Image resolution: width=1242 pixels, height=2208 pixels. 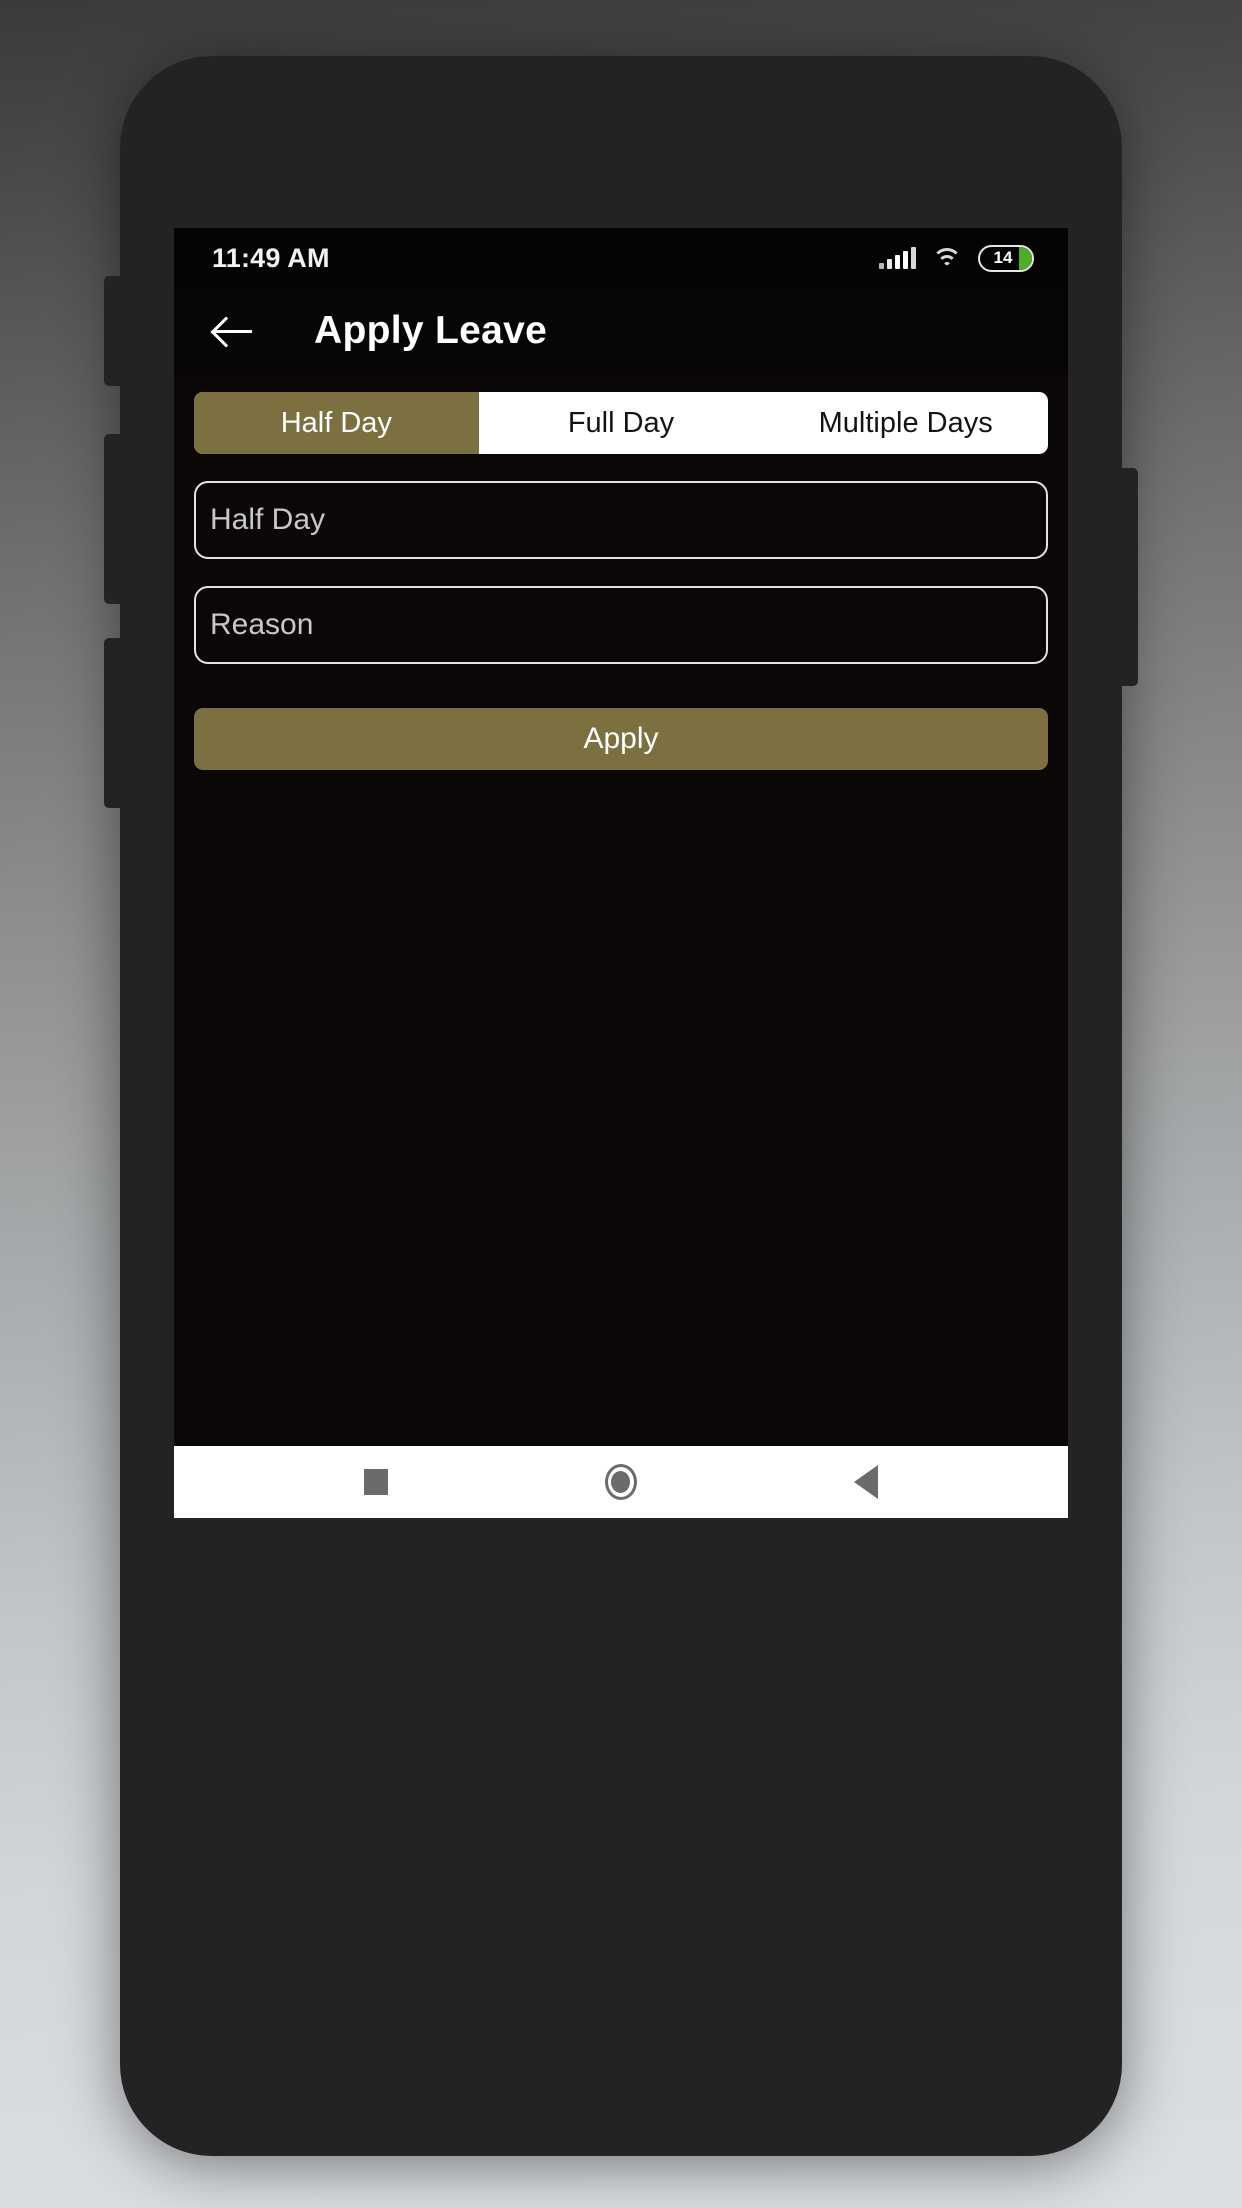 I want to click on apply-button: Apply, so click(x=621, y=739).